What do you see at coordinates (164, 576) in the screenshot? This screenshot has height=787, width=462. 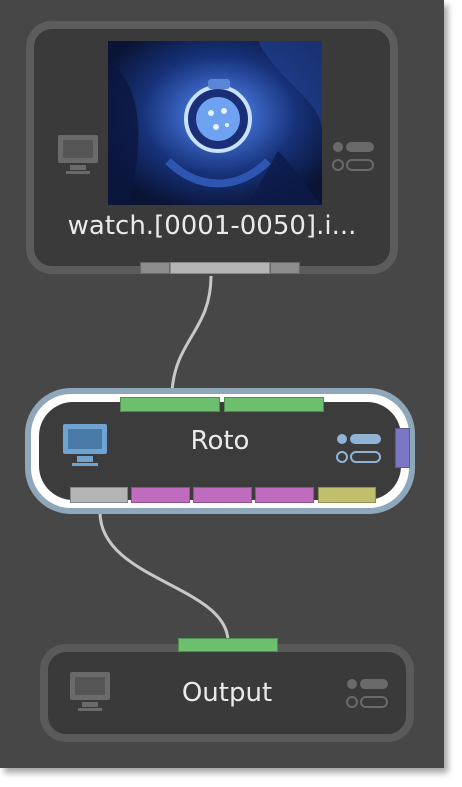 I see `wire-roto-to-output` at bounding box center [164, 576].